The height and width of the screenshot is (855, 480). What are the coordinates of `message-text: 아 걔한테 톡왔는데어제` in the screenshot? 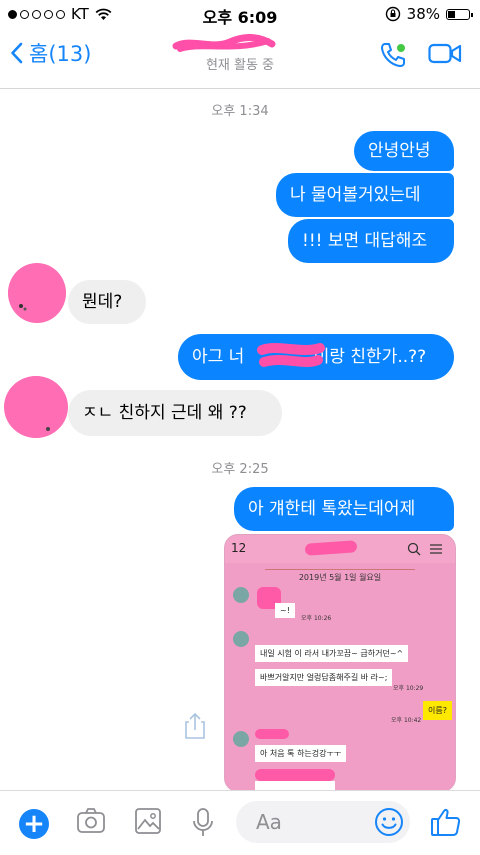 It's located at (332, 509).